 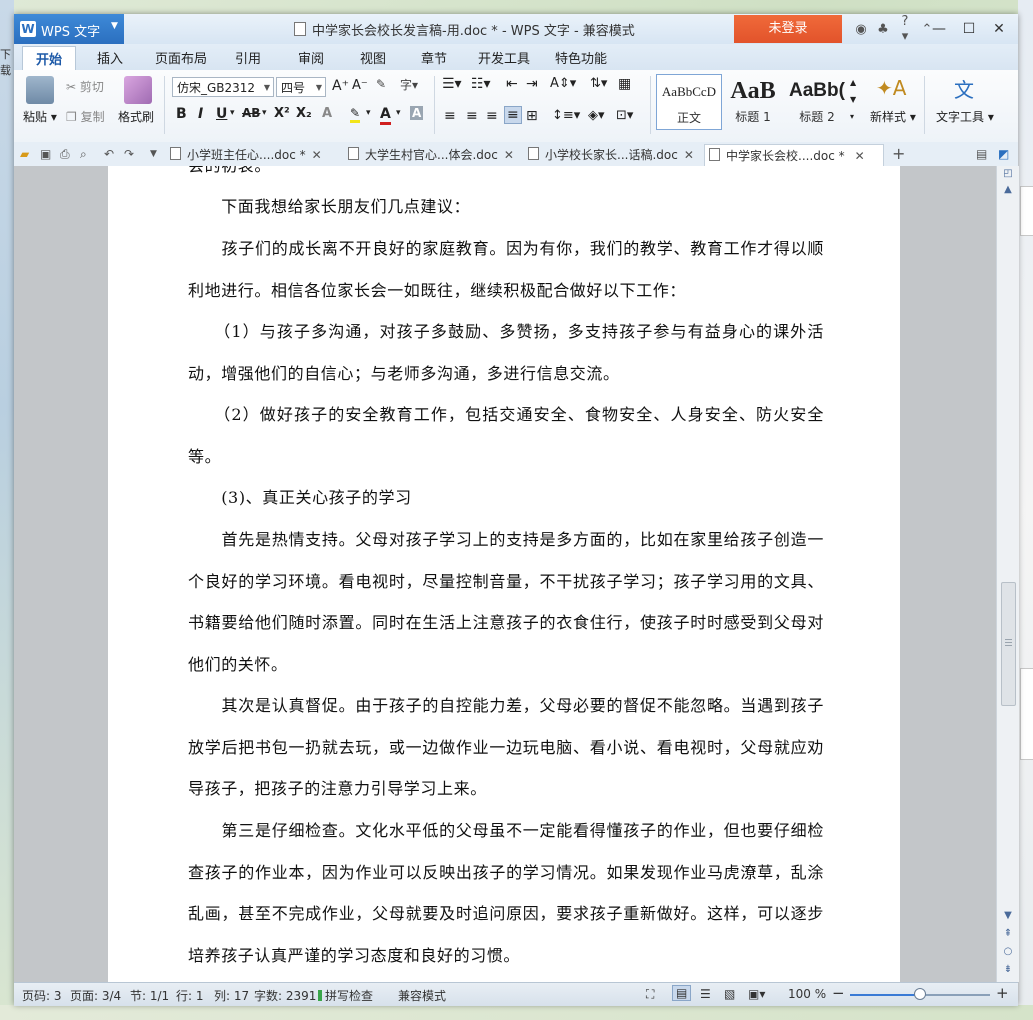 I want to click on text-tools-icon: 文, so click(x=964, y=88).